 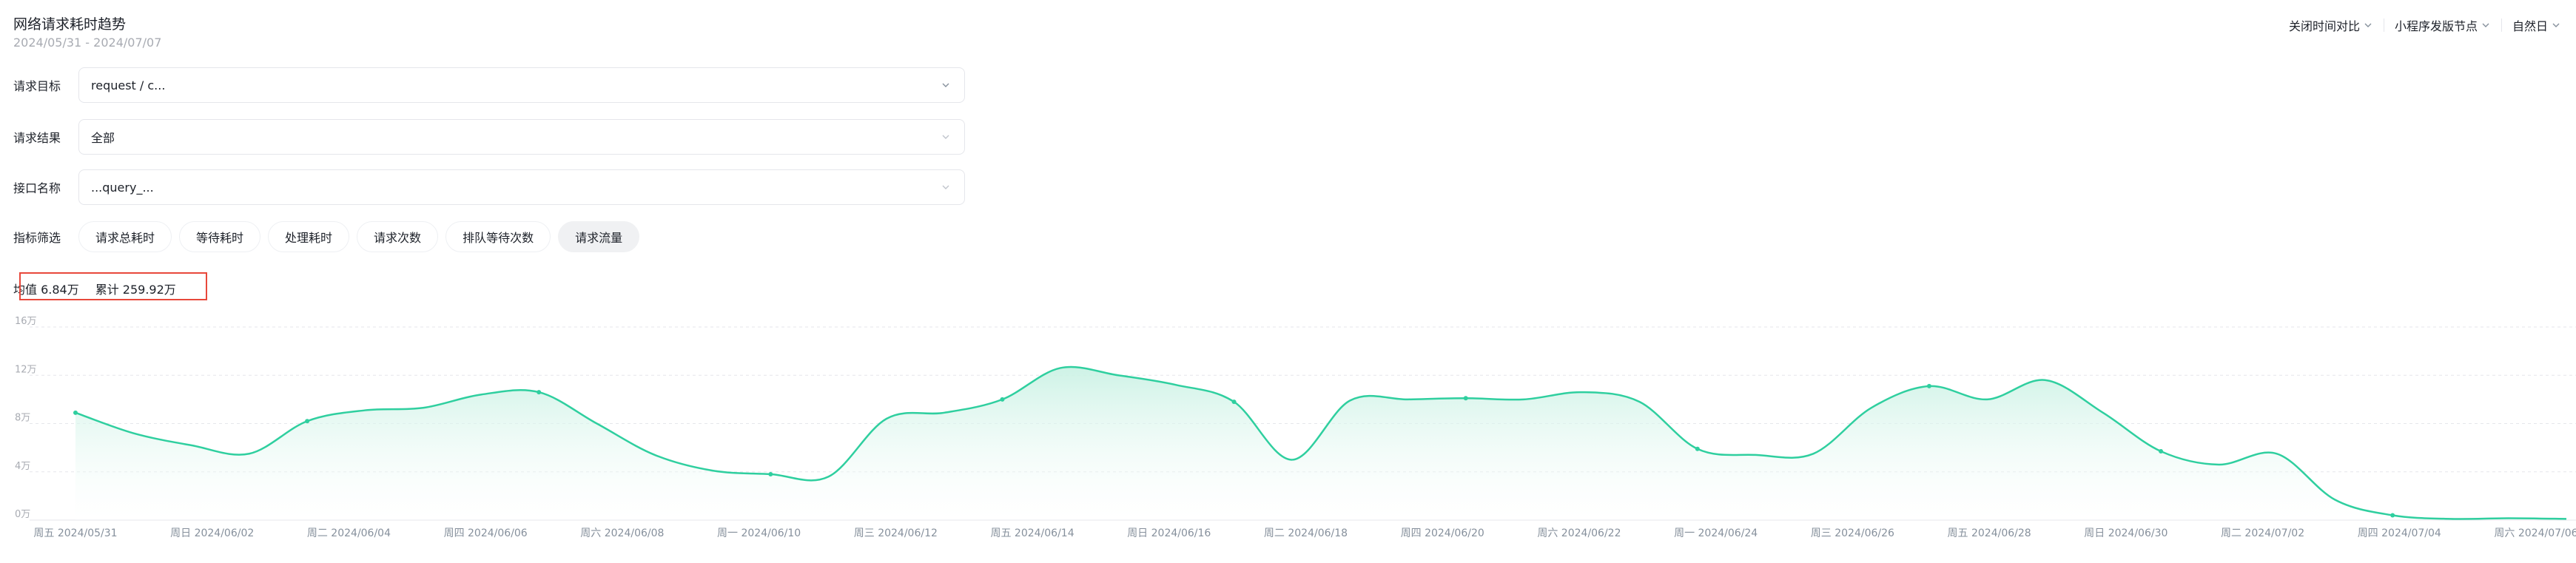 What do you see at coordinates (103, 138) in the screenshot?
I see `result-value: 全部` at bounding box center [103, 138].